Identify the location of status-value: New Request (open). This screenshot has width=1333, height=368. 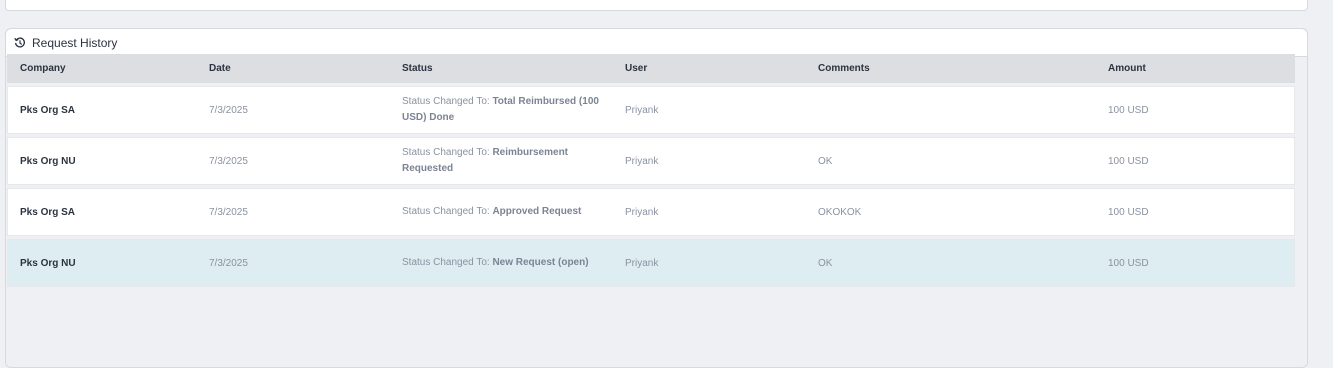
(540, 262).